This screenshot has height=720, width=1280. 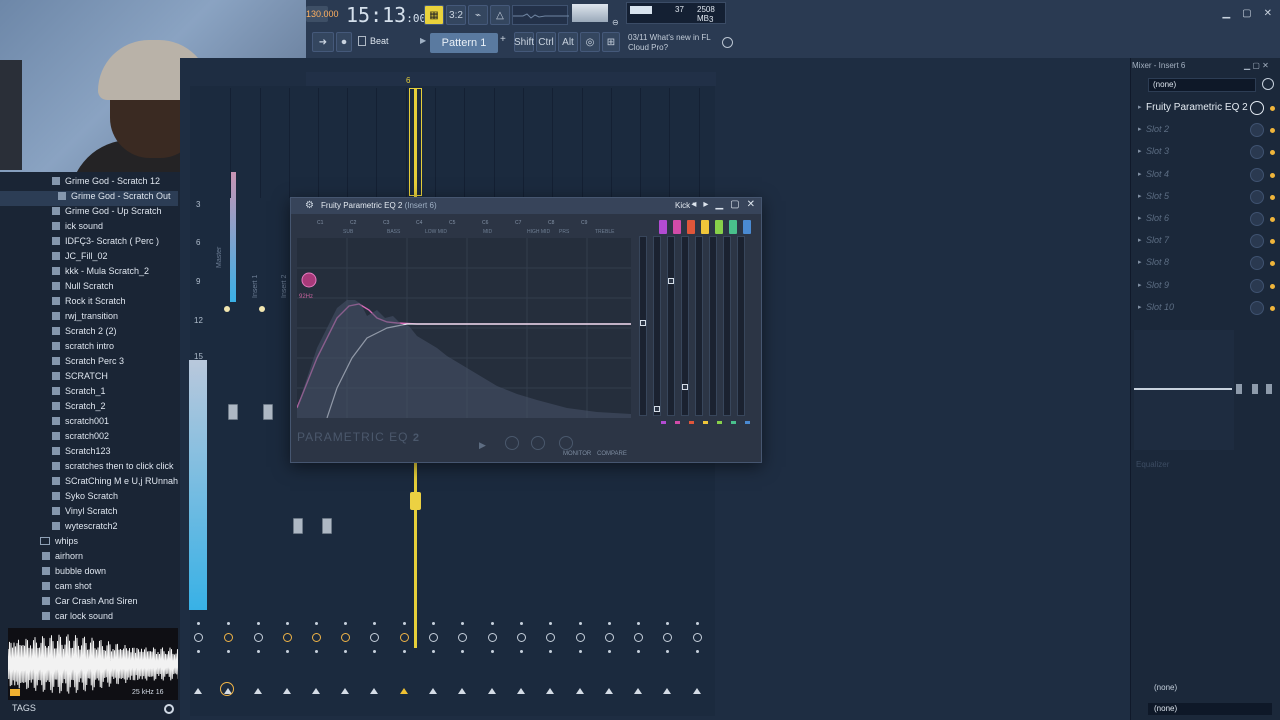 What do you see at coordinates (386, 15) in the screenshot?
I see `song-time-display: 15:13:00` at bounding box center [386, 15].